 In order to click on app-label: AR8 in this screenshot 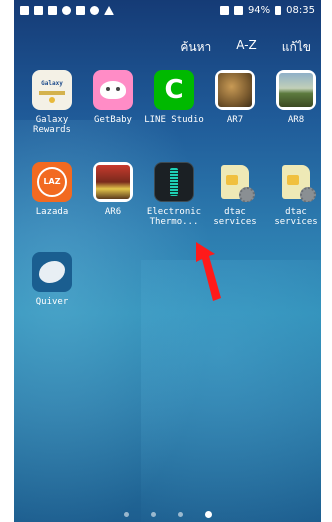, I will do `click(296, 120)`.